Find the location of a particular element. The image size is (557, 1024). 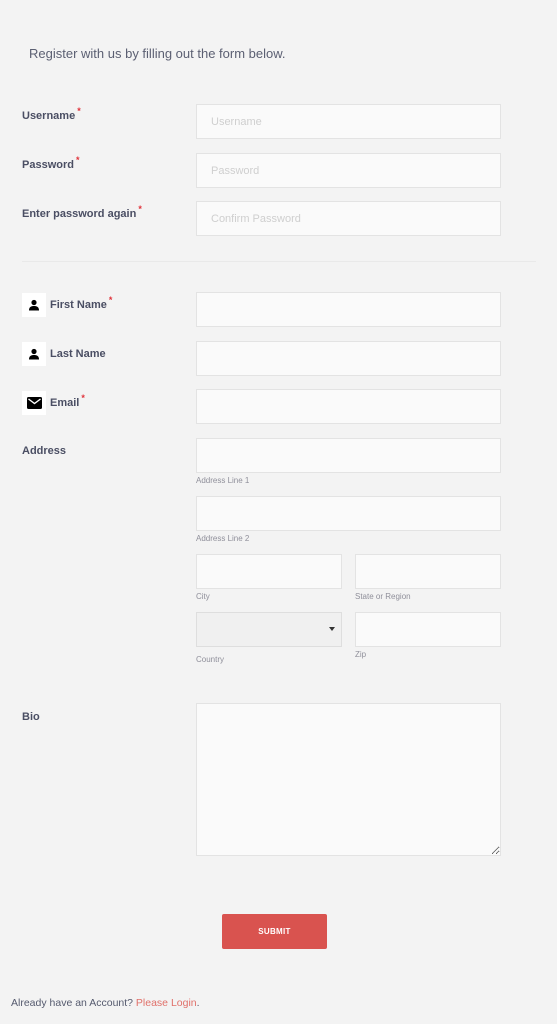

last-name-label-text: Last Name is located at coordinates (78, 354).